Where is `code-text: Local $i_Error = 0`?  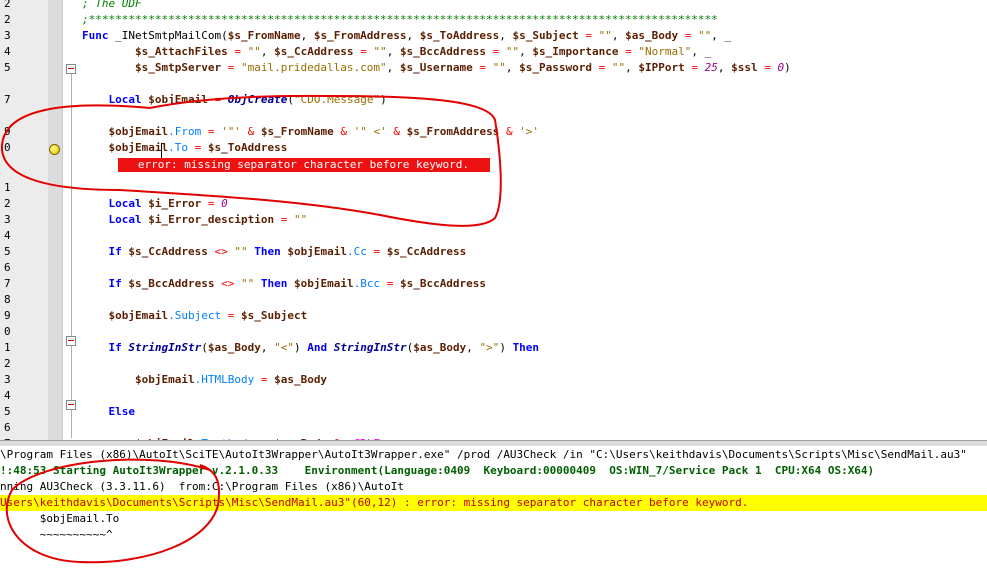
code-text: Local $i_Error = 0 is located at coordinates (155, 204).